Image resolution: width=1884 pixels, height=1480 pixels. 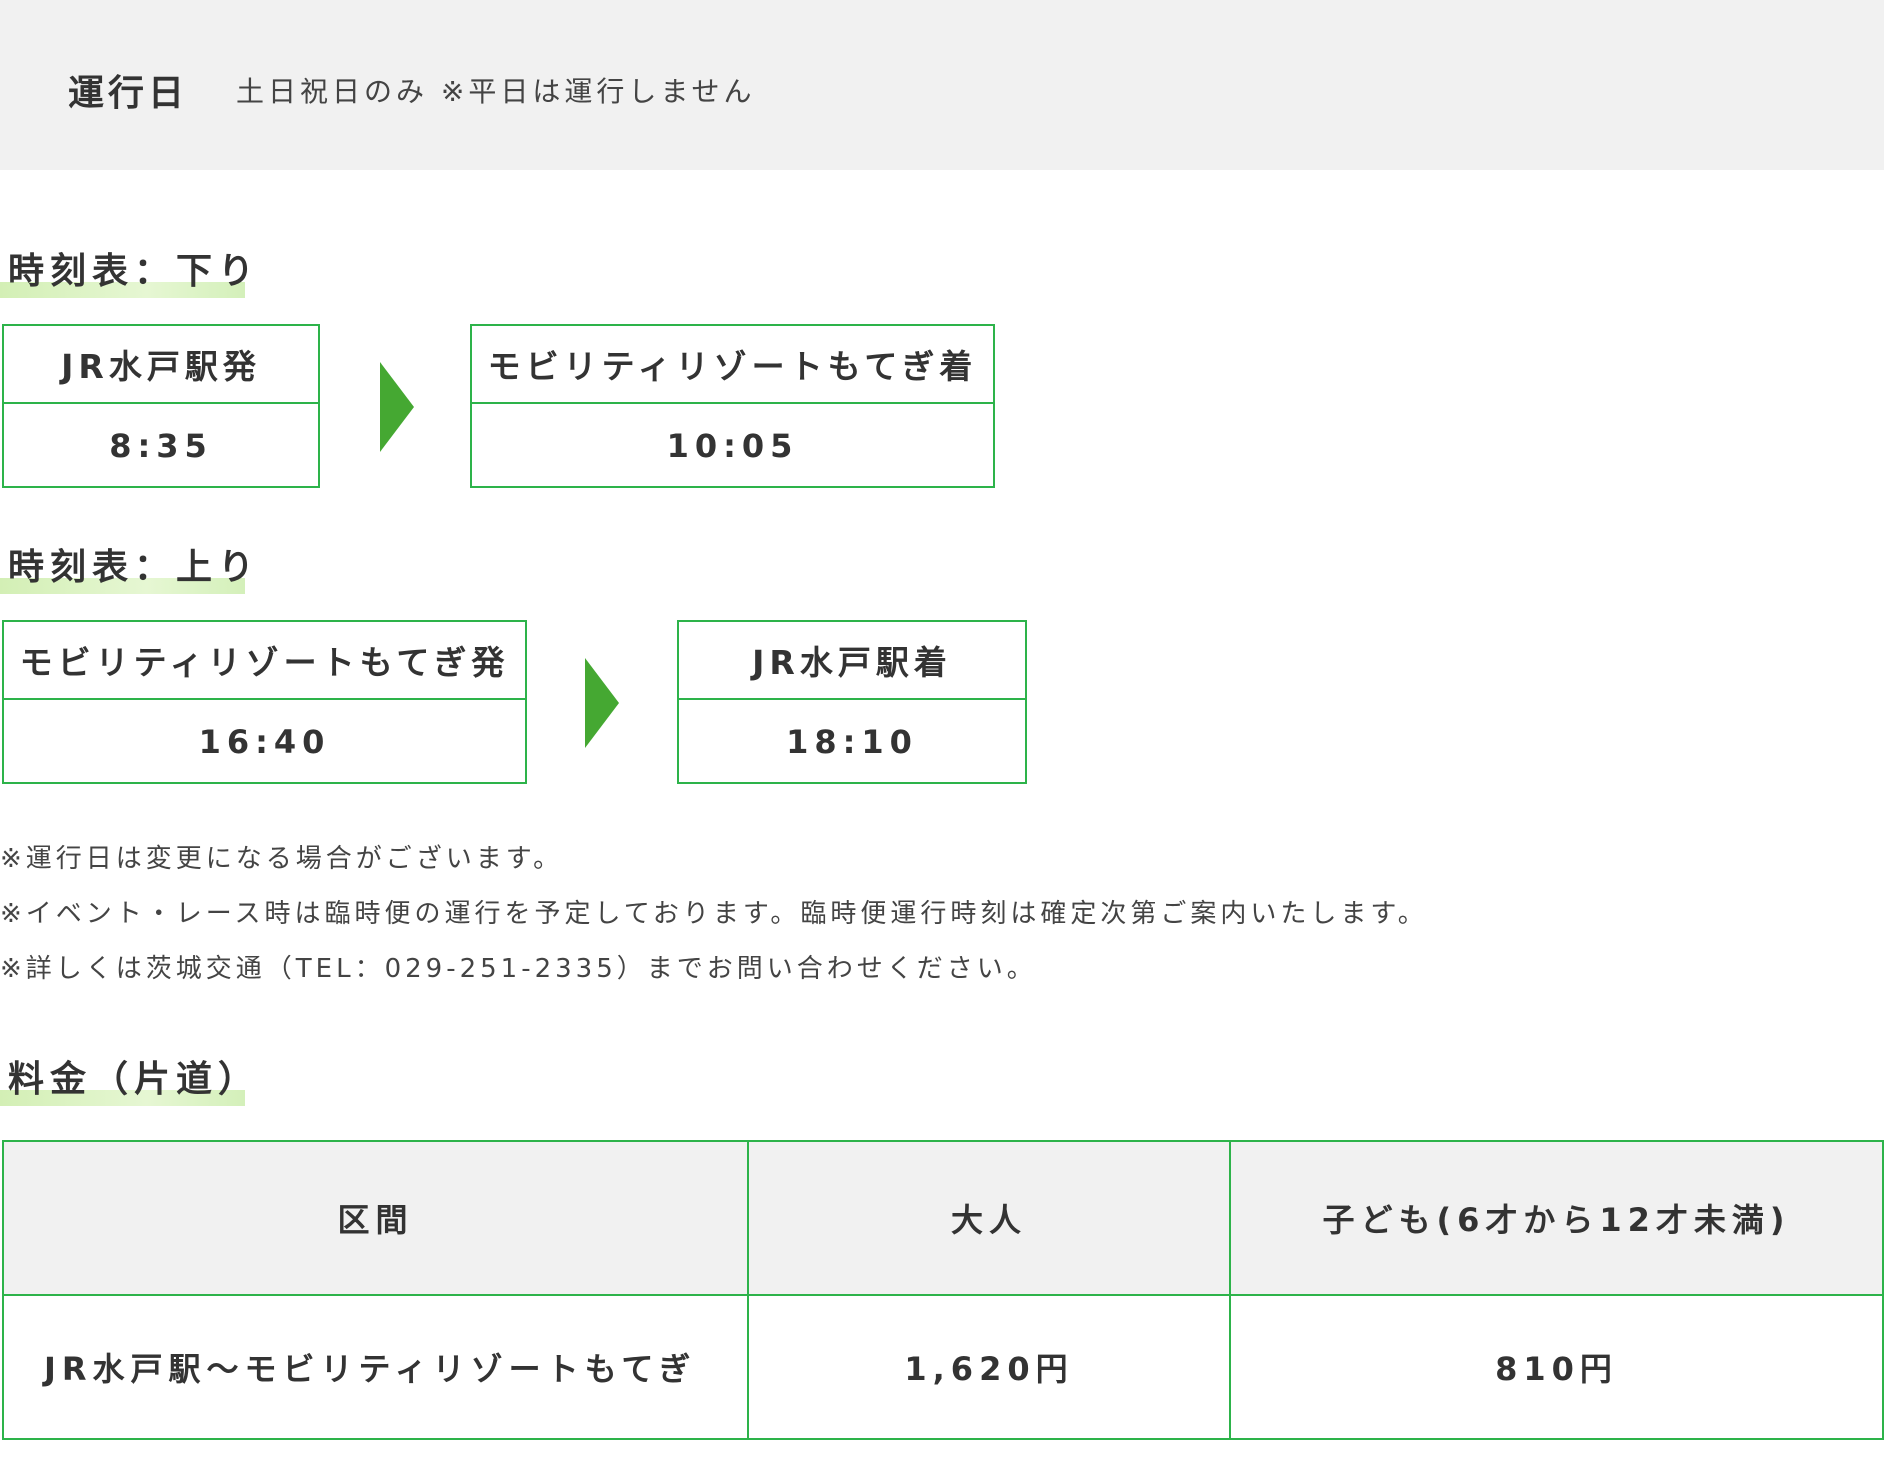 I want to click on fare-child-price: 810円, so click(x=1556, y=1367).